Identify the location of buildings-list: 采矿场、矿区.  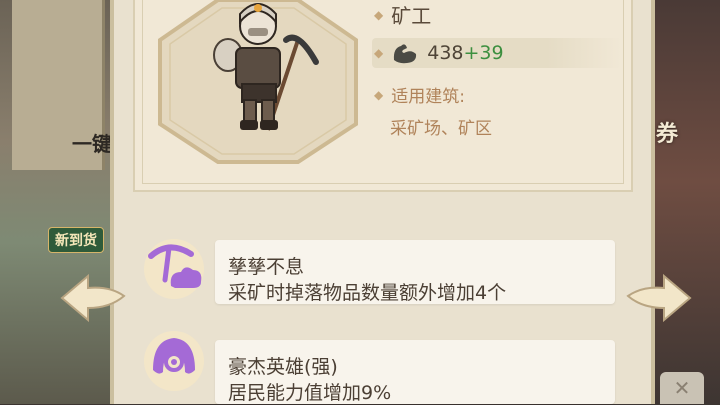
(441, 129).